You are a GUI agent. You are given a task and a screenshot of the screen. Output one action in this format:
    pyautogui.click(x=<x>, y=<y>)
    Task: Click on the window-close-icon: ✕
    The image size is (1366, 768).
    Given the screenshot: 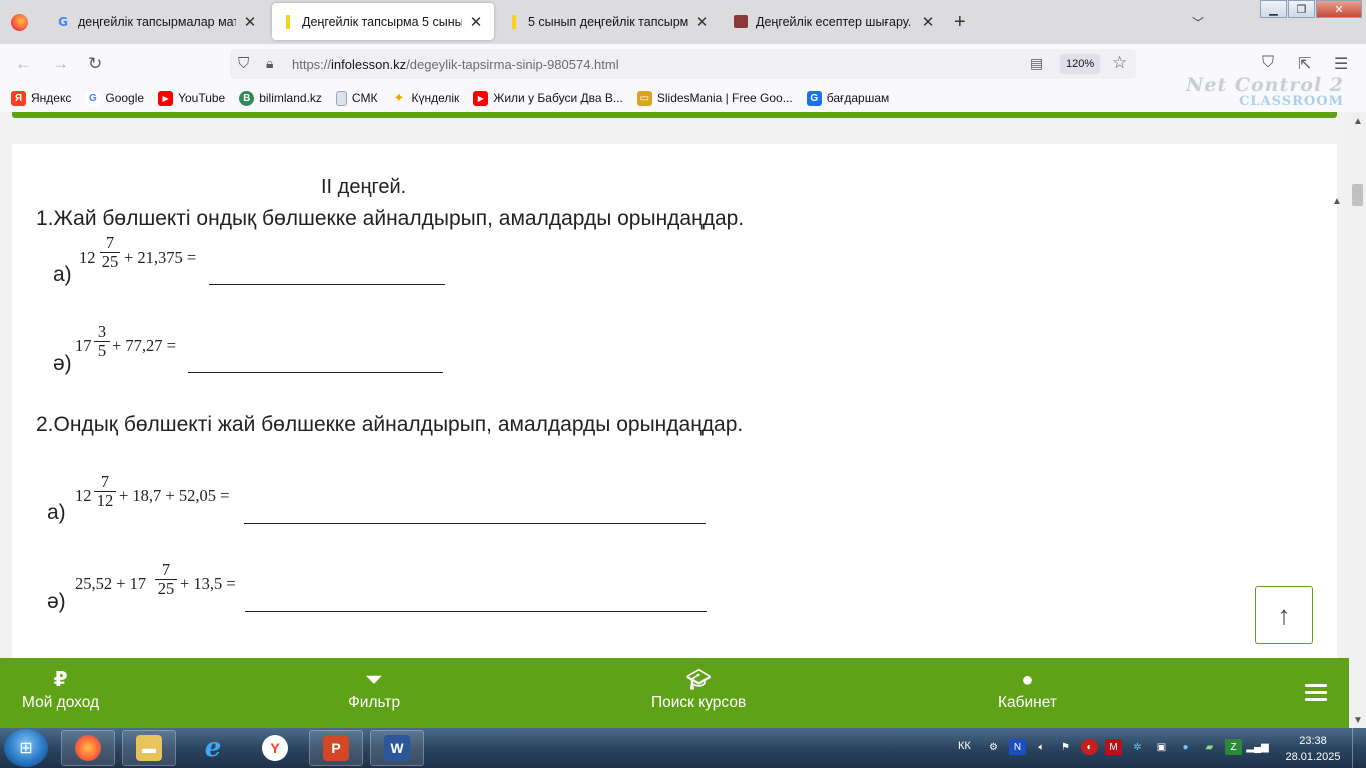 What is the action you would take?
    pyautogui.click(x=1339, y=9)
    